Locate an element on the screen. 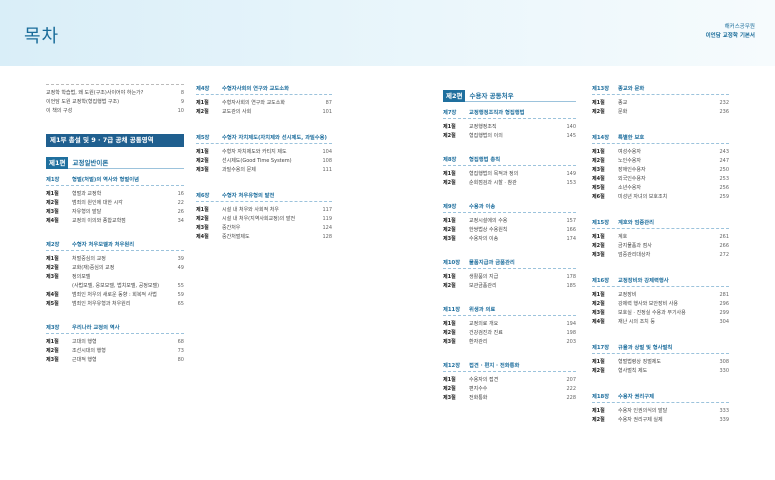  section-entry: 제1절 수용자의 접견 207 is located at coordinates (509, 380).